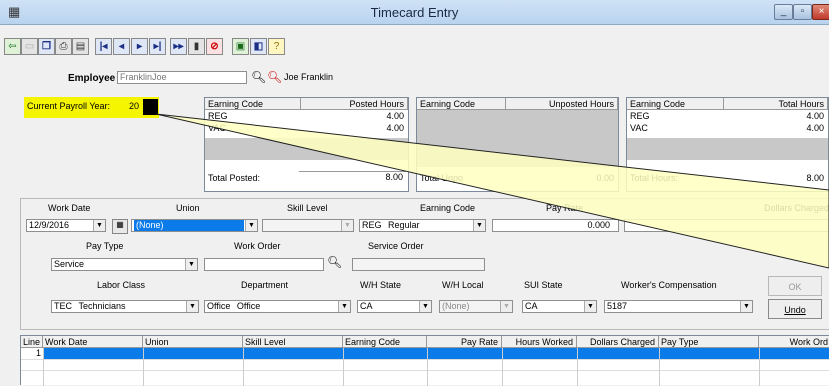  What do you see at coordinates (418, 264) in the screenshot?
I see `service-order-field` at bounding box center [418, 264].